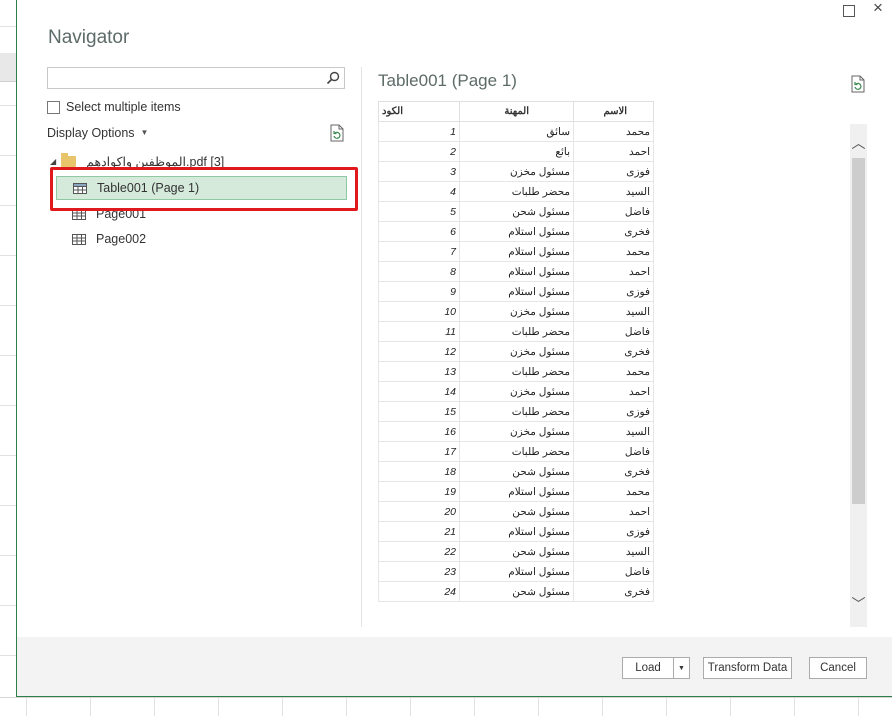 The height and width of the screenshot is (716, 892). What do you see at coordinates (516, 111) in the screenshot?
I see `column-header-profession: المهنة` at bounding box center [516, 111].